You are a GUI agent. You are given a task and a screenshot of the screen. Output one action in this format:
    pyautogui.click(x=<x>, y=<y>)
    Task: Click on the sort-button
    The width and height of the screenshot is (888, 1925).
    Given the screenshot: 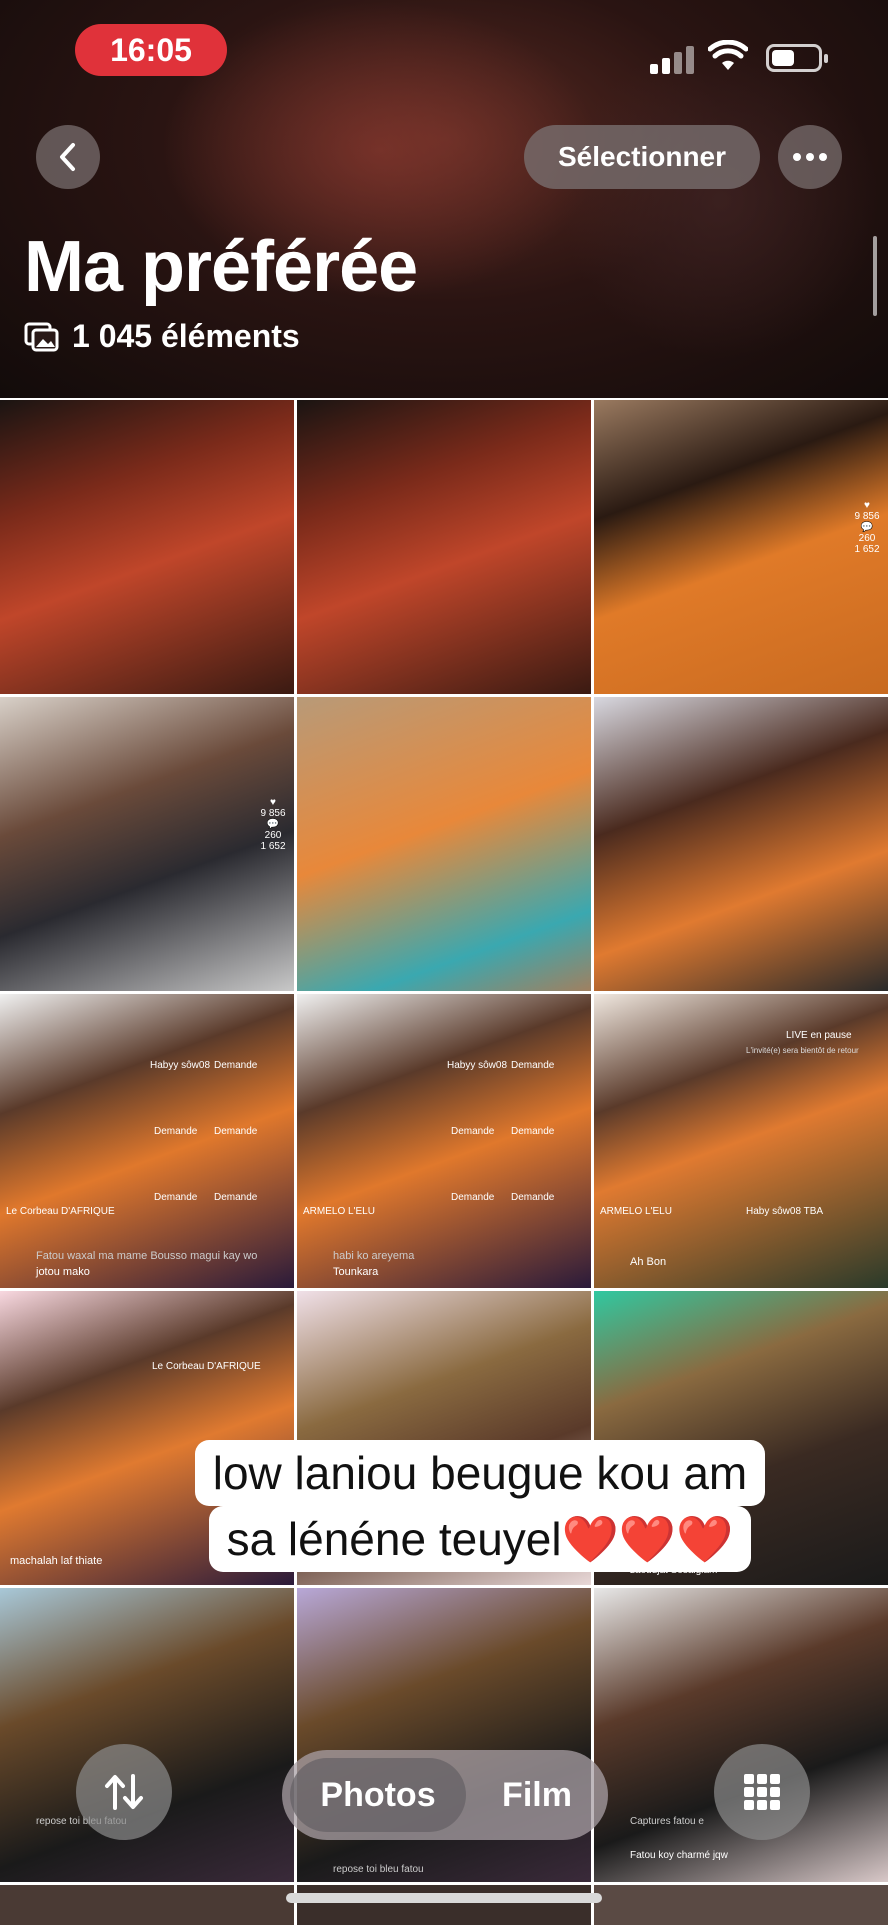 What is the action you would take?
    pyautogui.click(x=124, y=1792)
    